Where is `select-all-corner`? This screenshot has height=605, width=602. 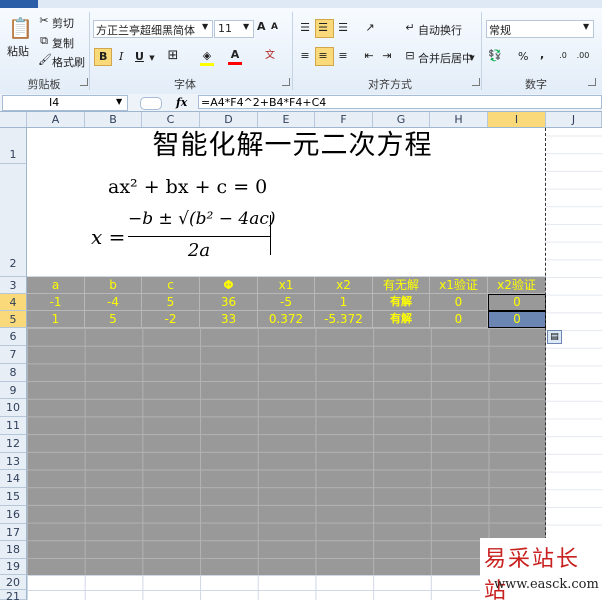 select-all-corner is located at coordinates (13, 119).